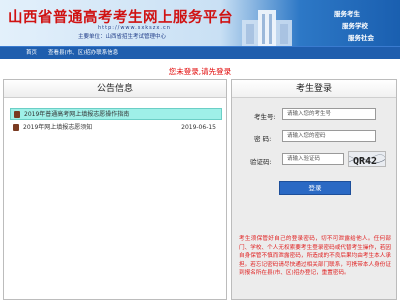  What do you see at coordinates (200, 71) in the screenshot?
I see `login-notice: 您未登录,请先登录` at bounding box center [200, 71].